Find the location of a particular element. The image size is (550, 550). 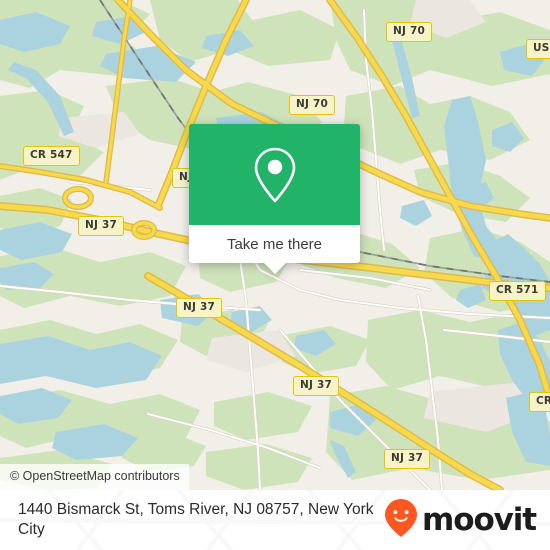

road-shield-nj37-west: NJ 37 is located at coordinates (101, 226).